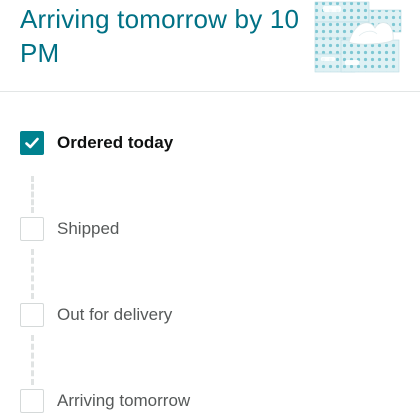 The height and width of the screenshot is (420, 420). I want to click on step-out-for-delivery: Out for delivery, so click(96, 315).